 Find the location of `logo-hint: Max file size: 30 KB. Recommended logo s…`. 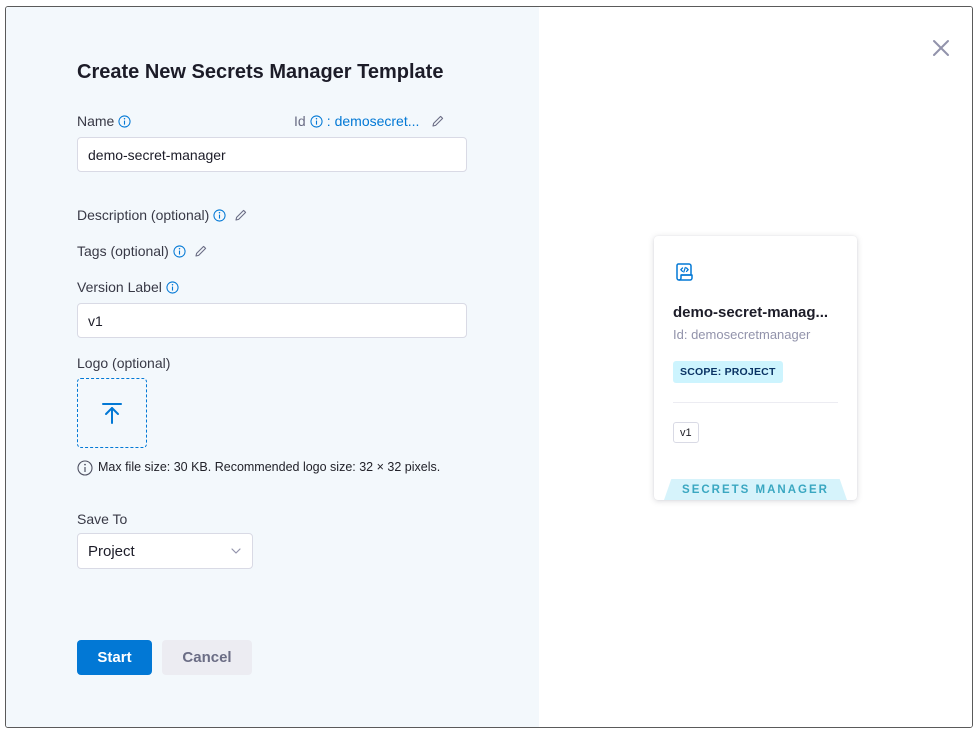

logo-hint: Max file size: 30 KB. Recommended logo s… is located at coordinates (267, 467).